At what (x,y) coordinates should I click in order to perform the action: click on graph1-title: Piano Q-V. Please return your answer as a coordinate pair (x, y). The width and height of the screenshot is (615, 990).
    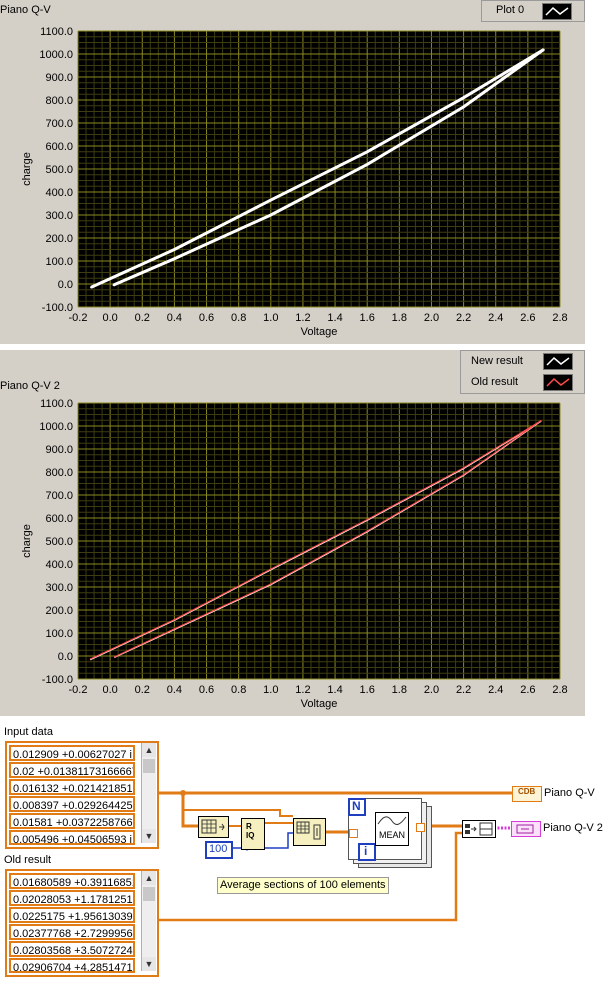
    Looking at the image, I should click on (25, 10).